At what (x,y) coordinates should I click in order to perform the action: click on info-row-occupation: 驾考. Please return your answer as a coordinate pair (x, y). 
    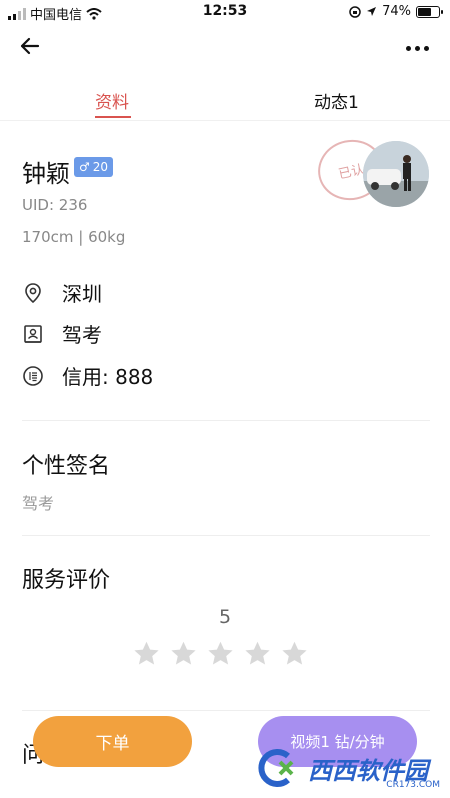
    Looking at the image, I should click on (62, 333).